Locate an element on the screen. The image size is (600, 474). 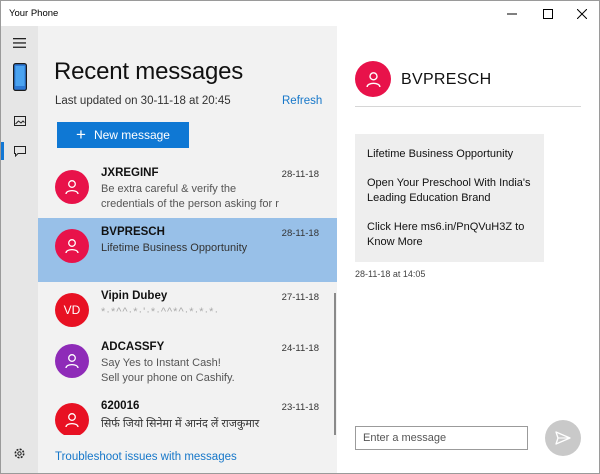
new-message-button: + New message is located at coordinates (123, 135).